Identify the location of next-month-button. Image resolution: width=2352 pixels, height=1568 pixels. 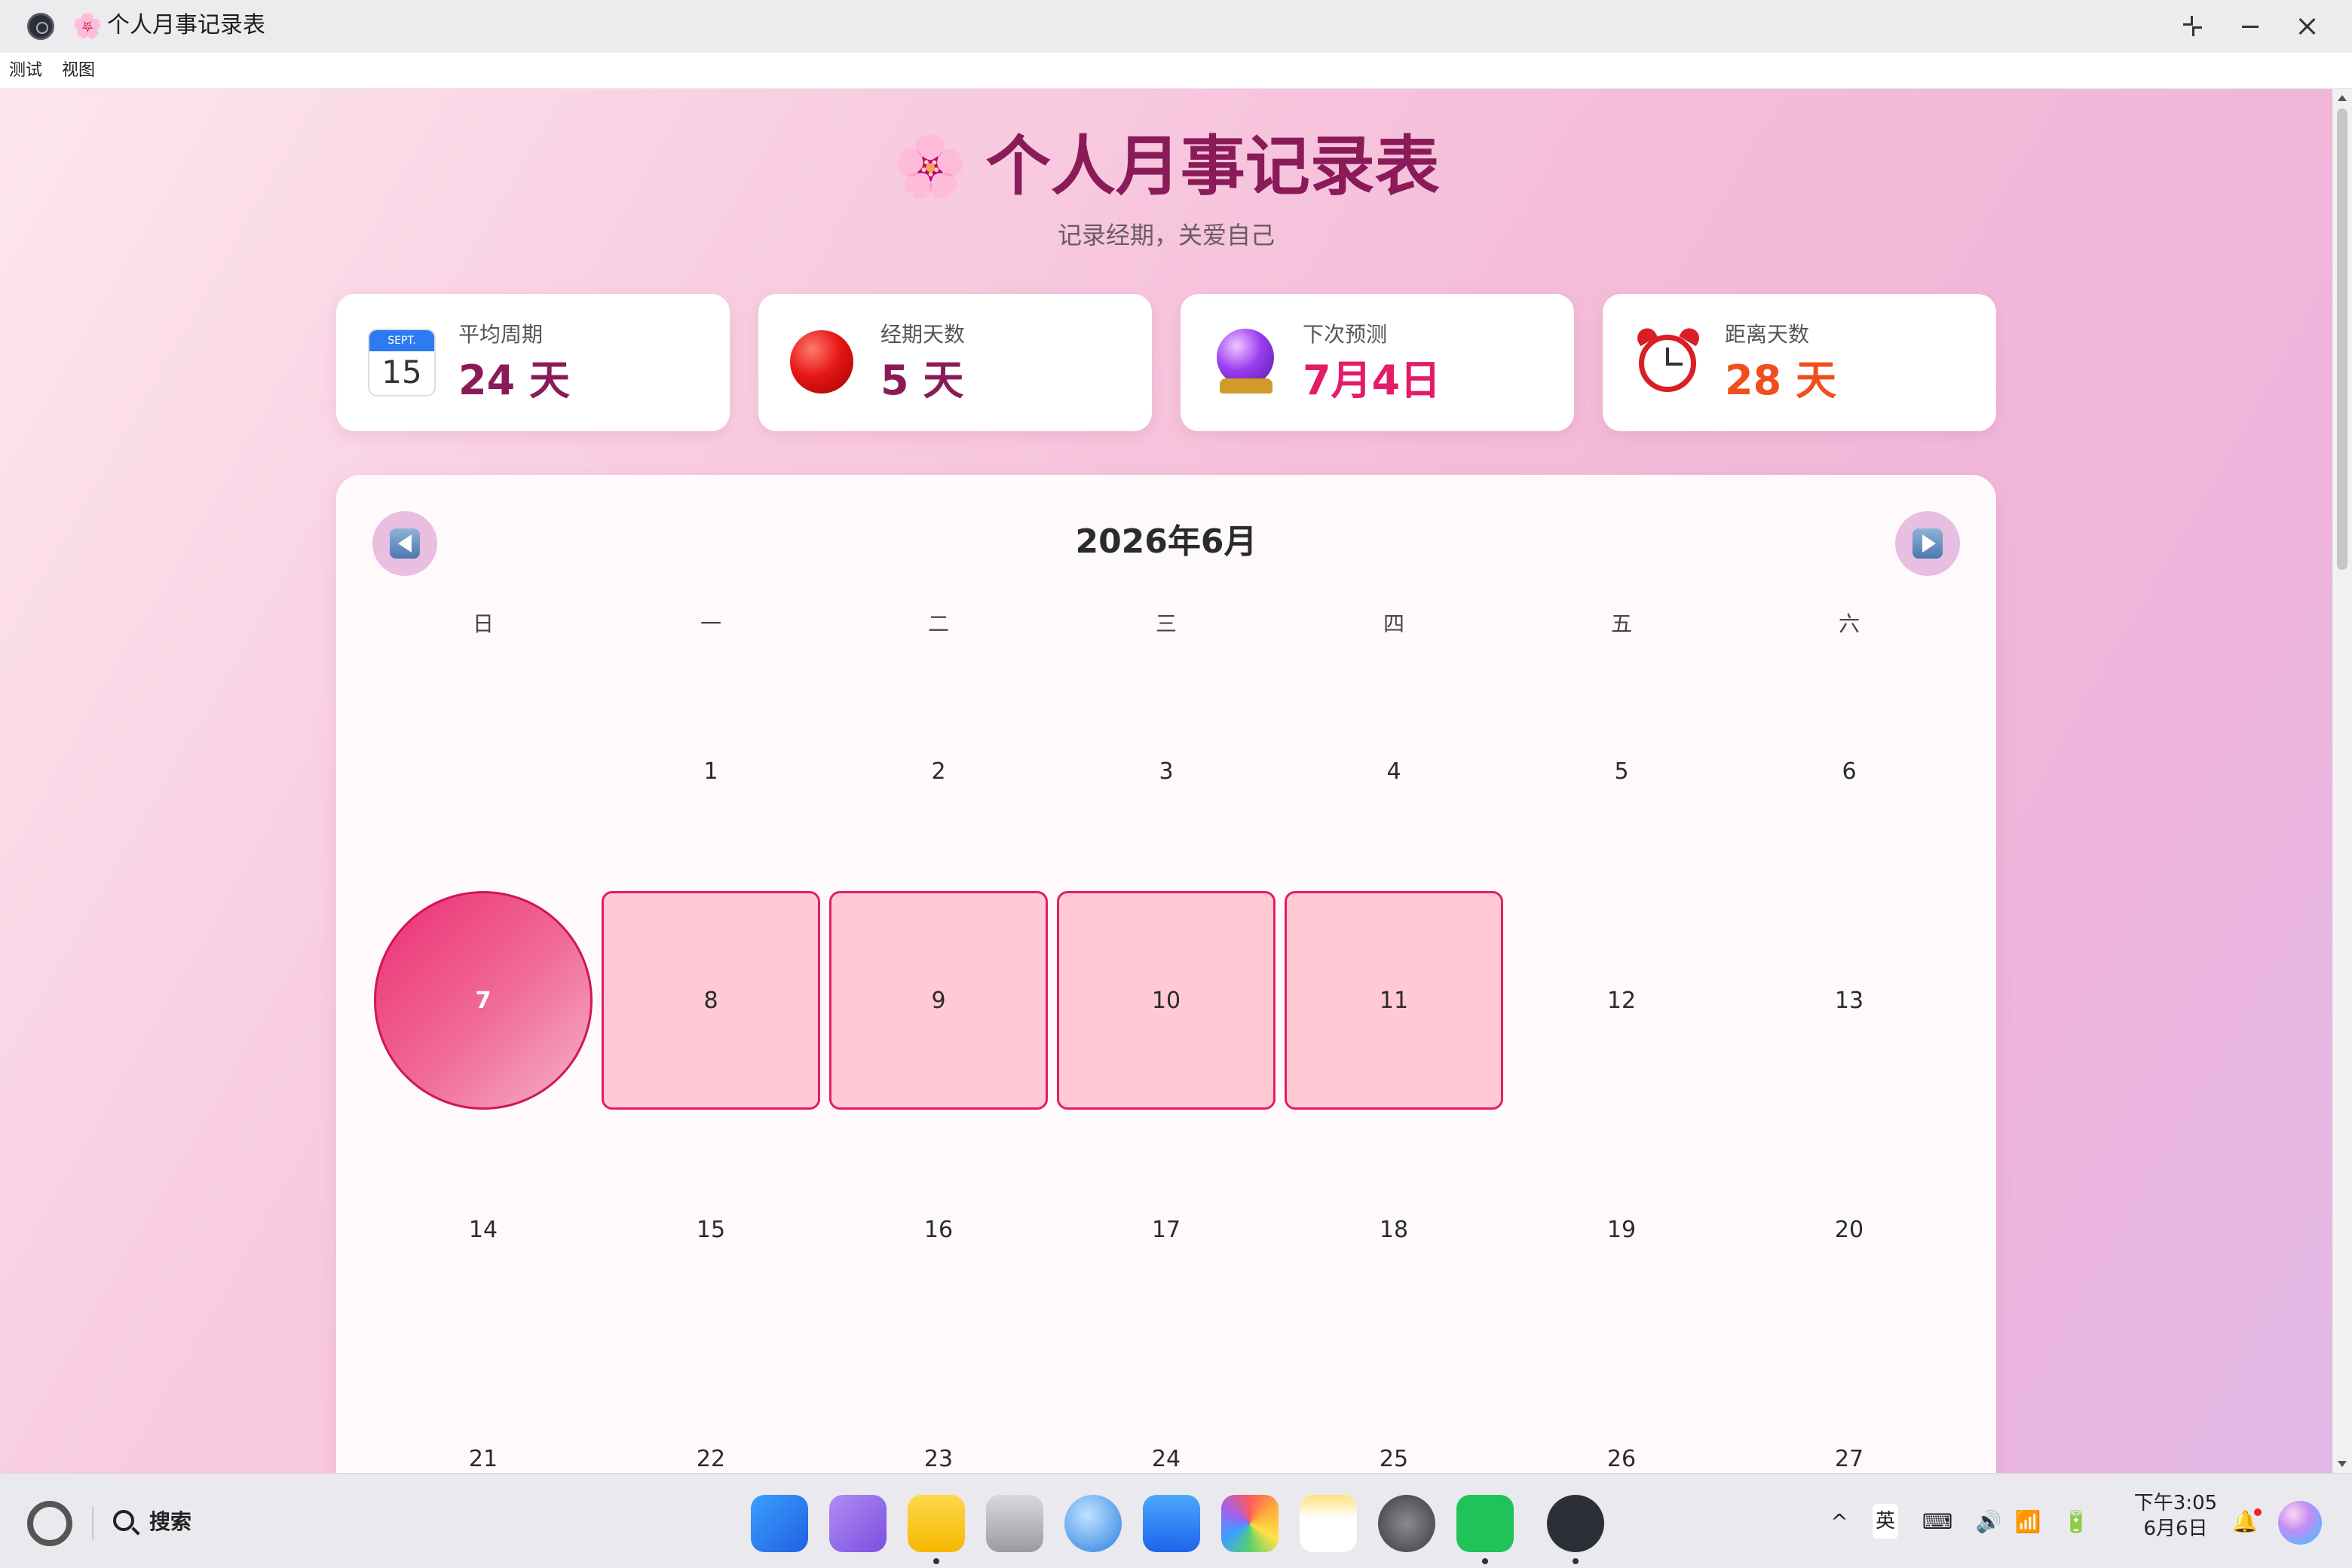
(1927, 543).